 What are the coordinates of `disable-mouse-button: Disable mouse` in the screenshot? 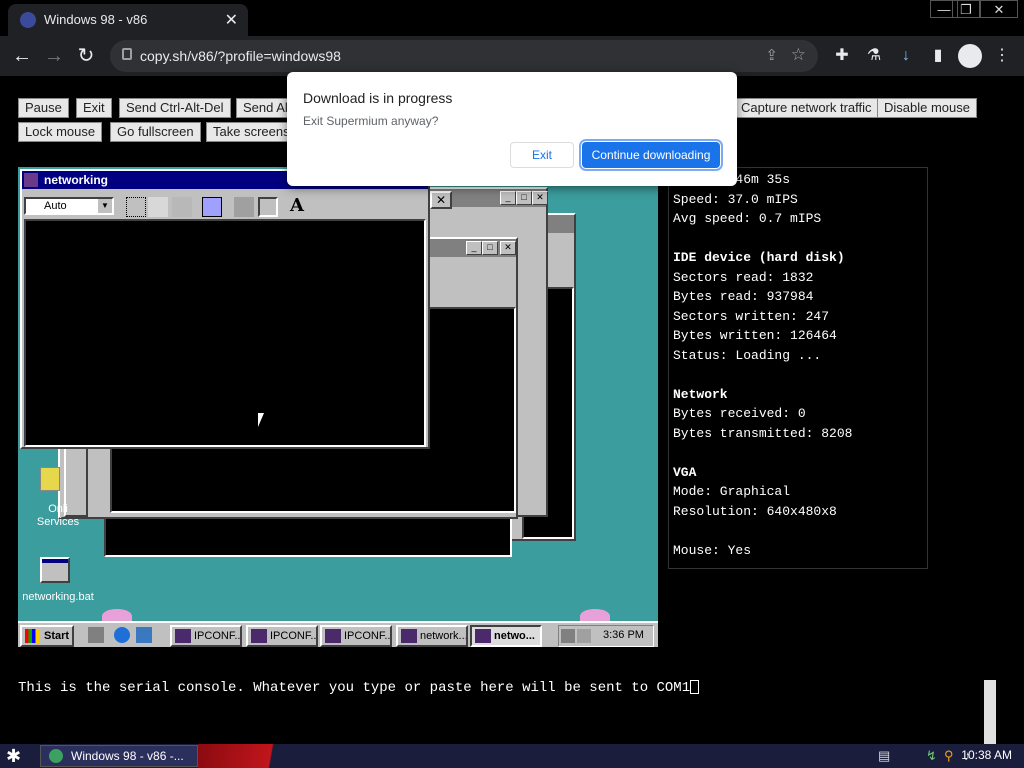 It's located at (927, 108).